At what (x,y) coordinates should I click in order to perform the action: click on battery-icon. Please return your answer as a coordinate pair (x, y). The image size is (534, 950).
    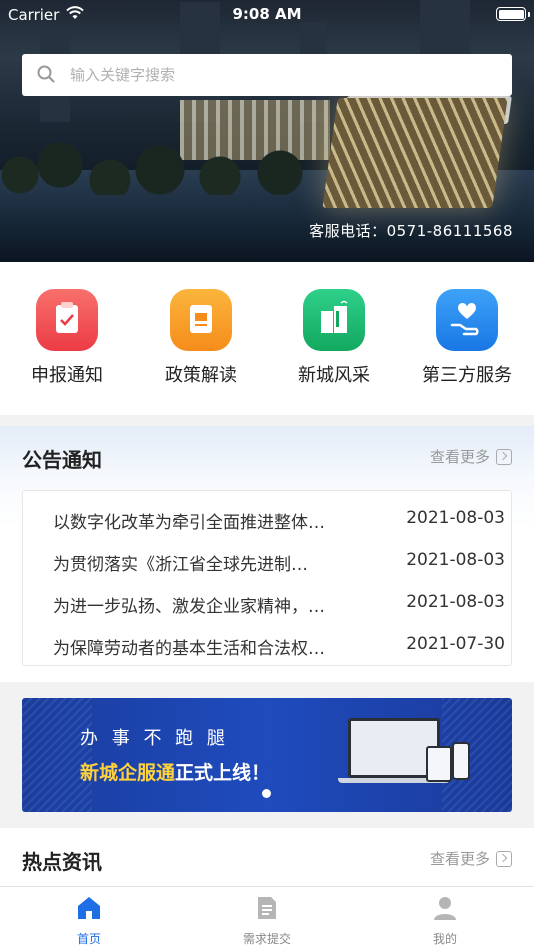
    Looking at the image, I should click on (513, 14).